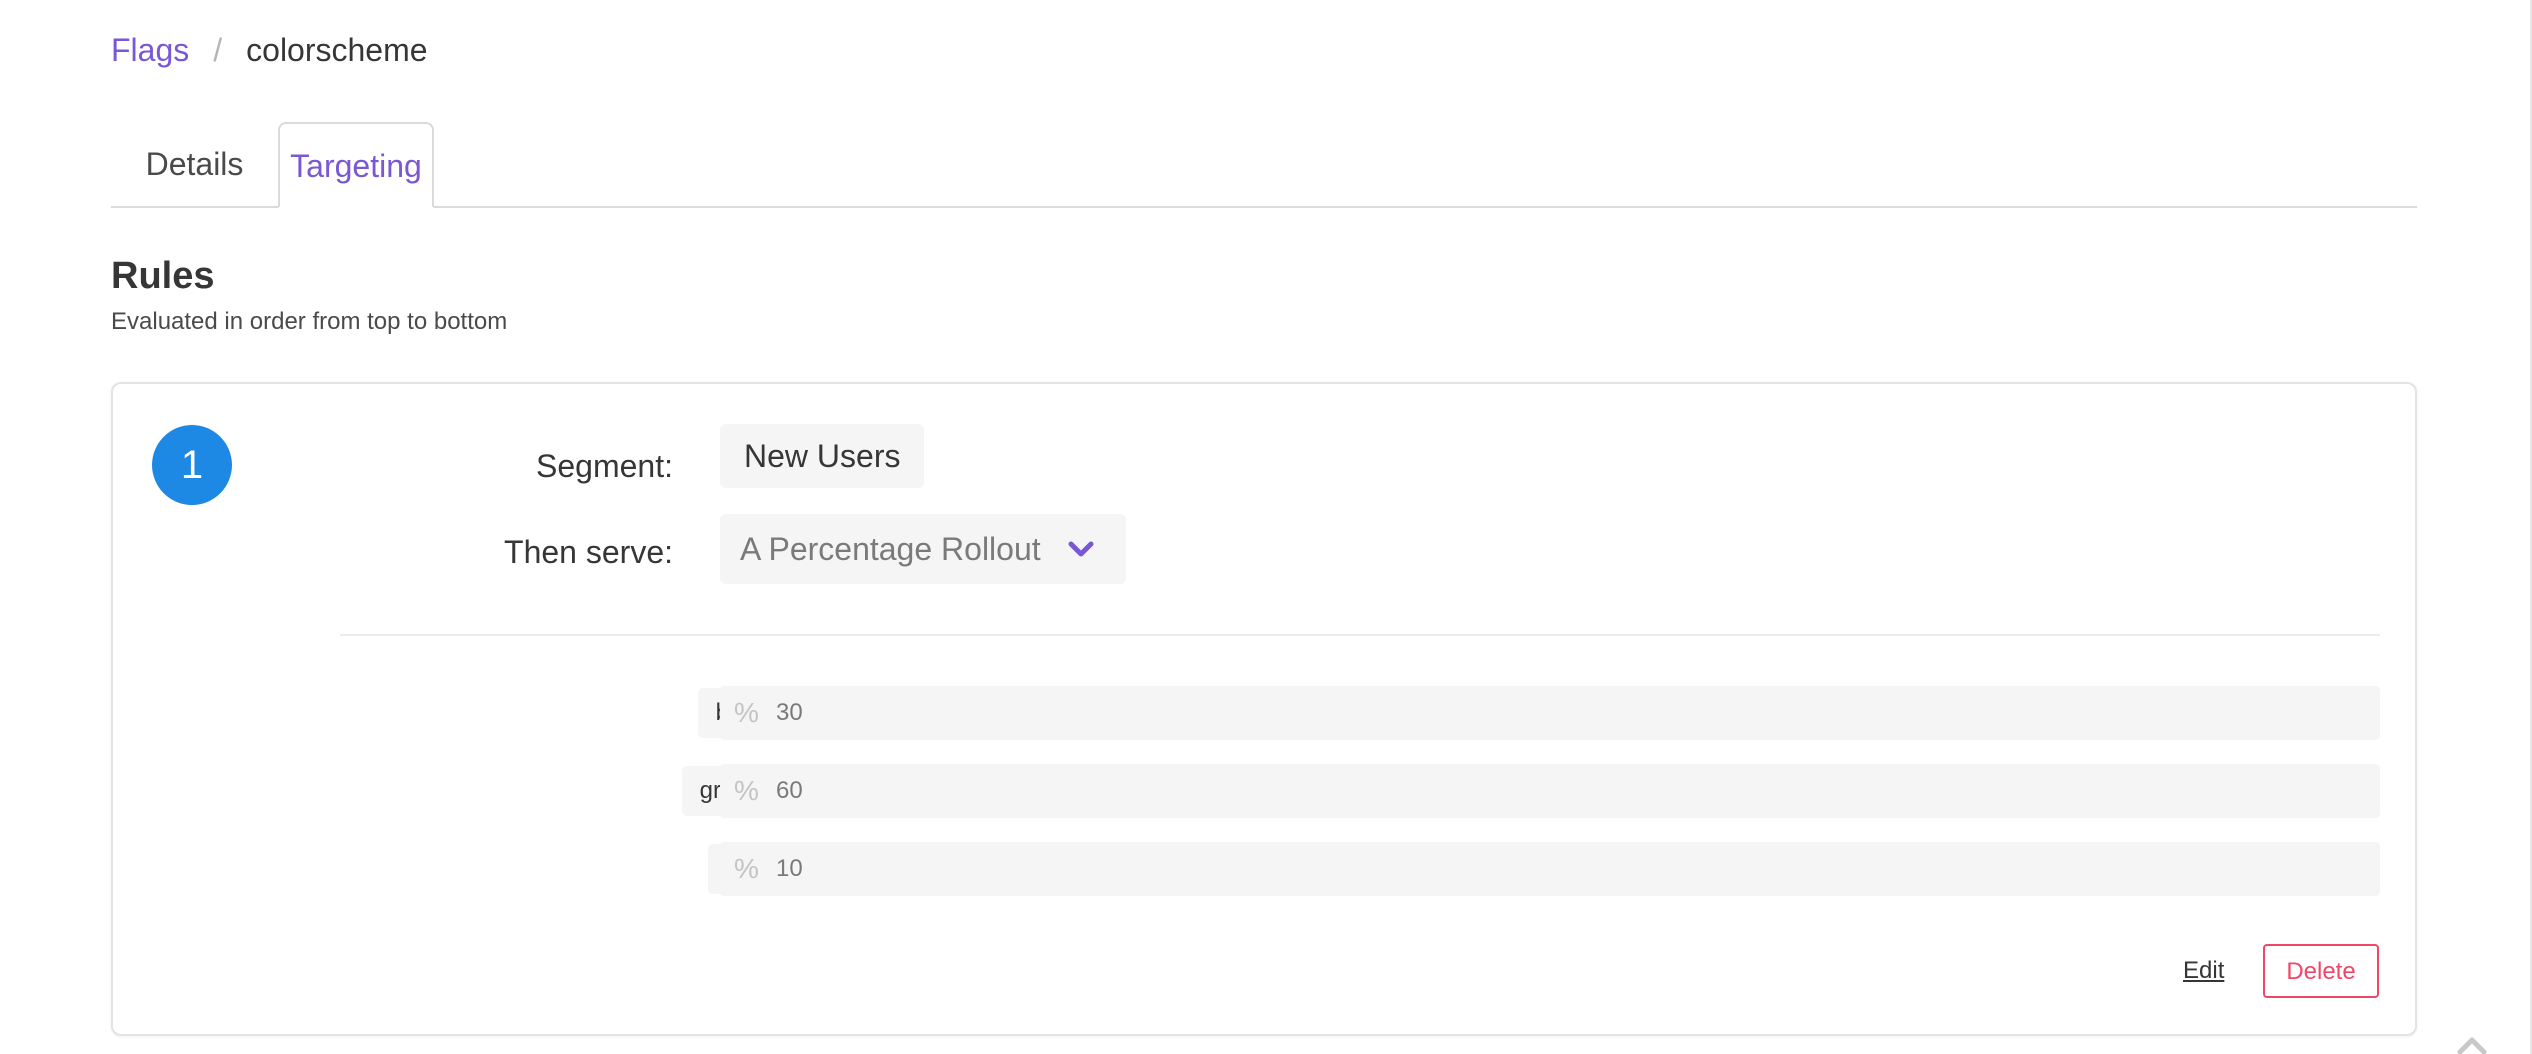 This screenshot has height=1054, width=2532. What do you see at coordinates (588, 552) in the screenshot?
I see `then-serve-label: Then serve:` at bounding box center [588, 552].